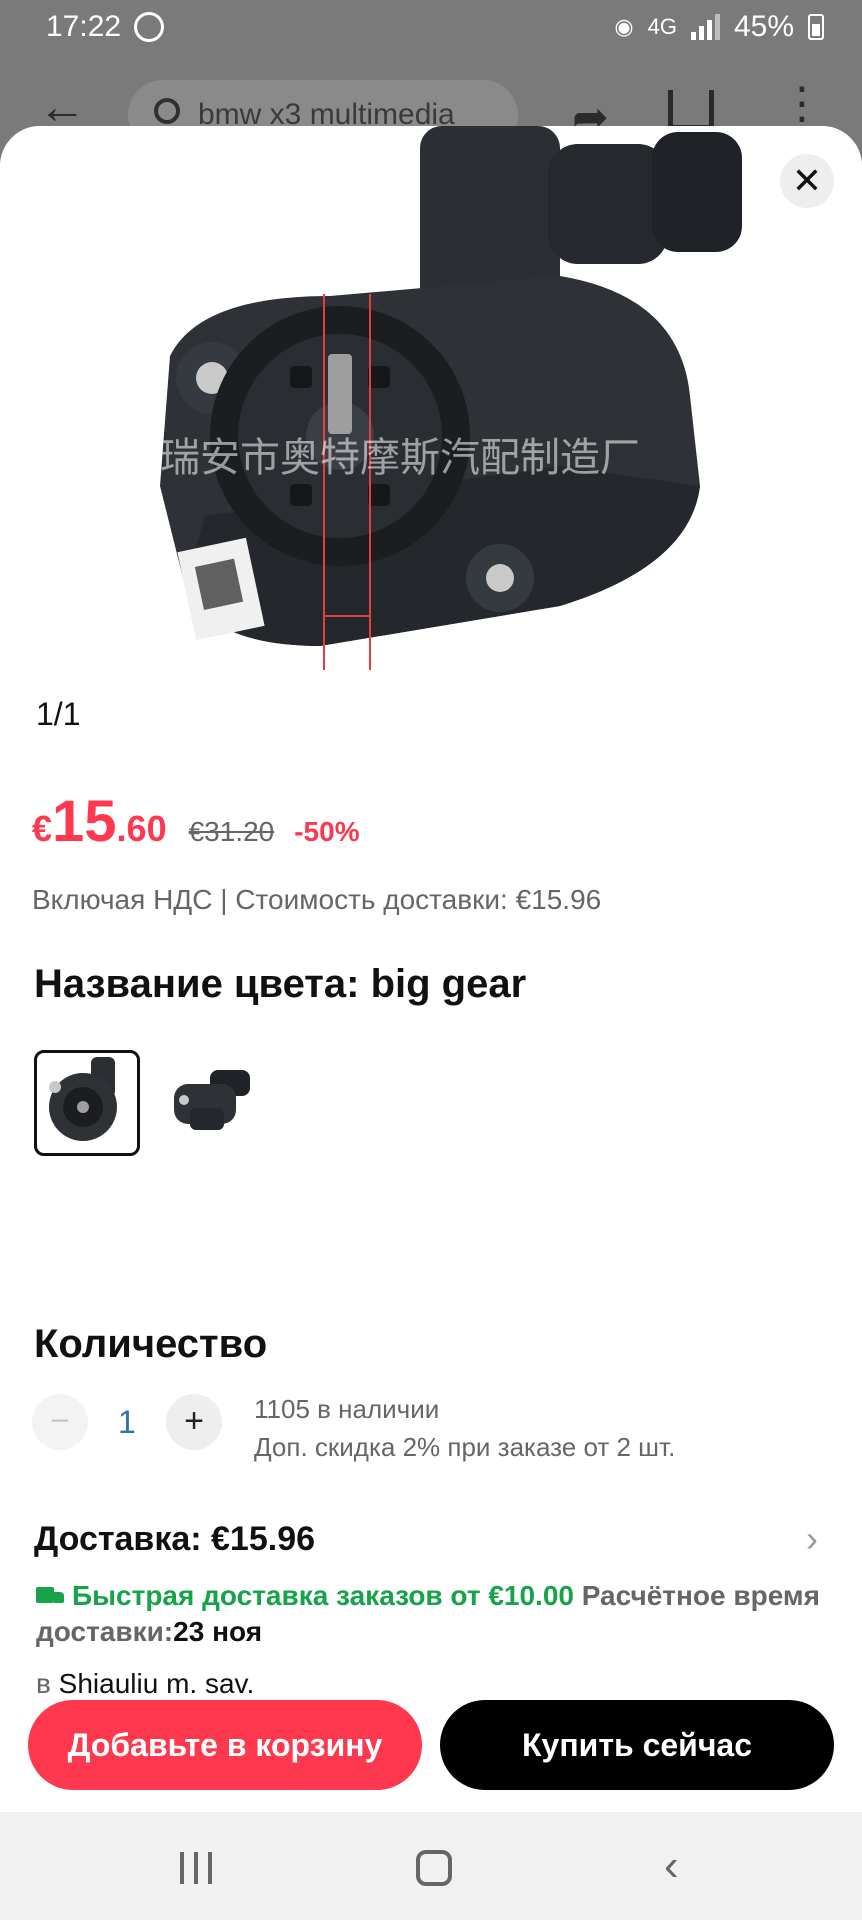 The image size is (862, 1920). I want to click on hotspot-icon: ◉, so click(624, 26).